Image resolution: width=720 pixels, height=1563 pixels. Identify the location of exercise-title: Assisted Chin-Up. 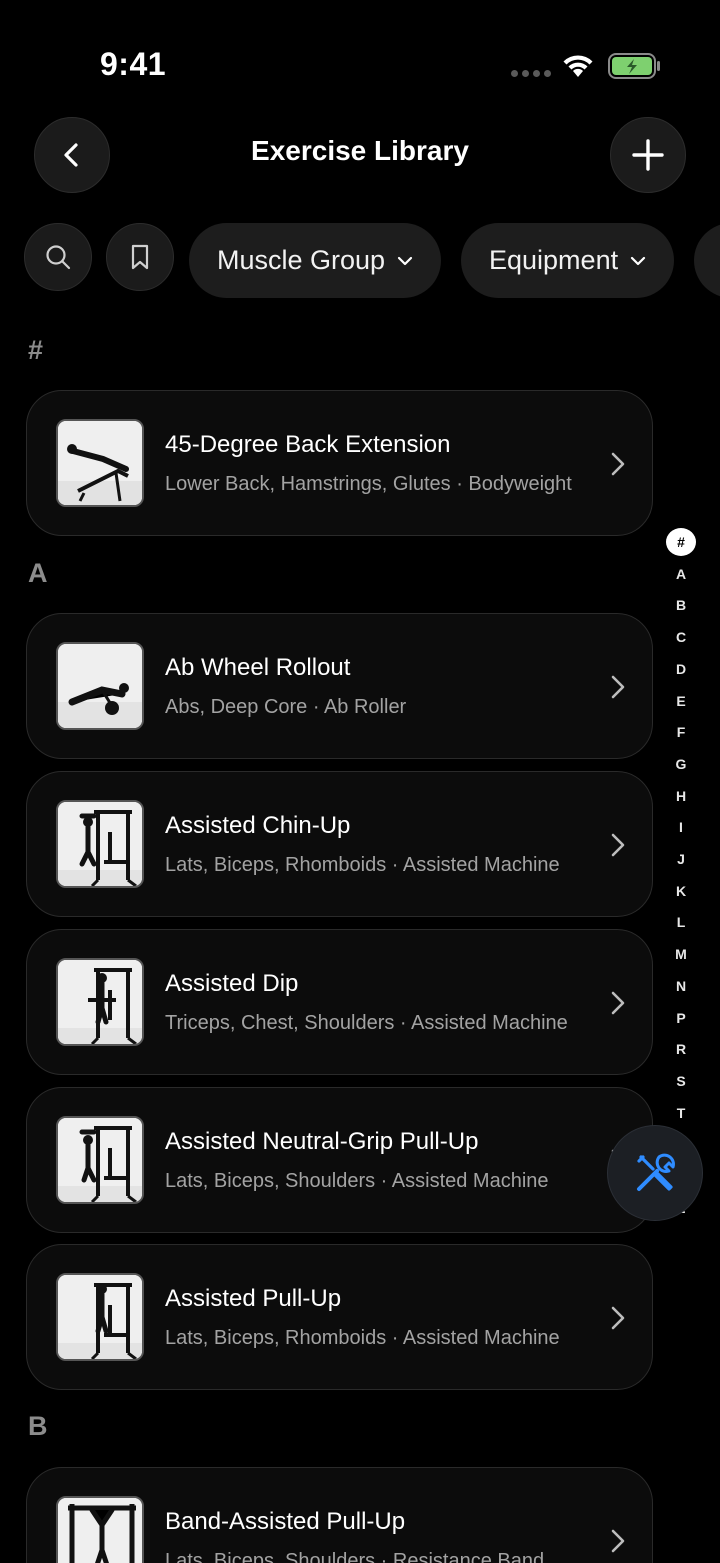
(258, 825).